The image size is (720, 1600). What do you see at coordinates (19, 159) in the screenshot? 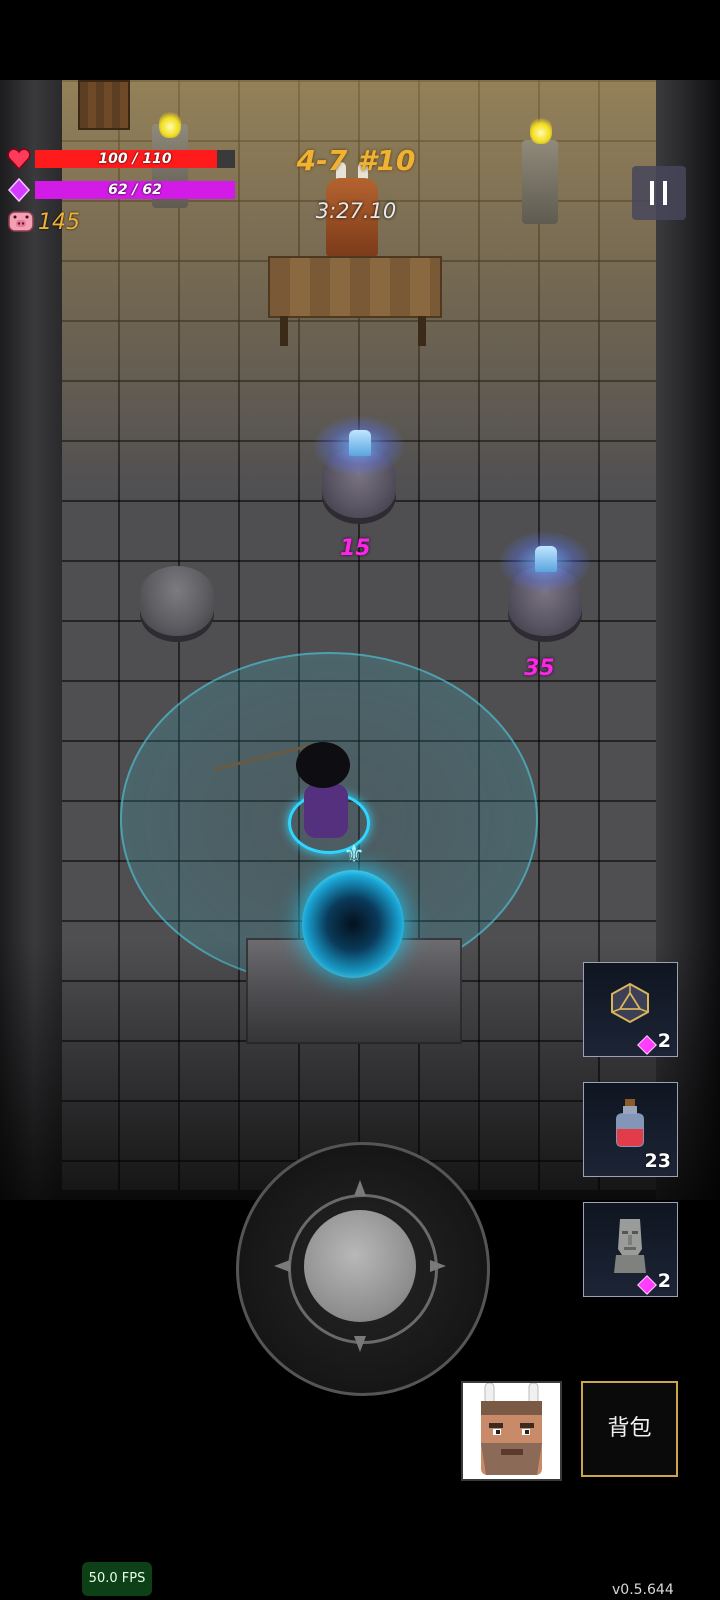
I see `heart-icon` at bounding box center [19, 159].